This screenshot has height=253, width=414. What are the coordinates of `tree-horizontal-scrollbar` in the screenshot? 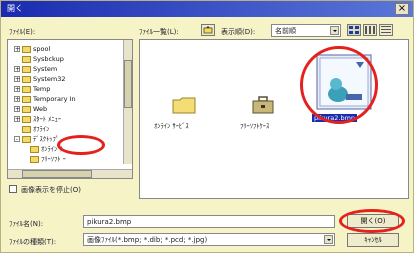 It's located at (70, 173).